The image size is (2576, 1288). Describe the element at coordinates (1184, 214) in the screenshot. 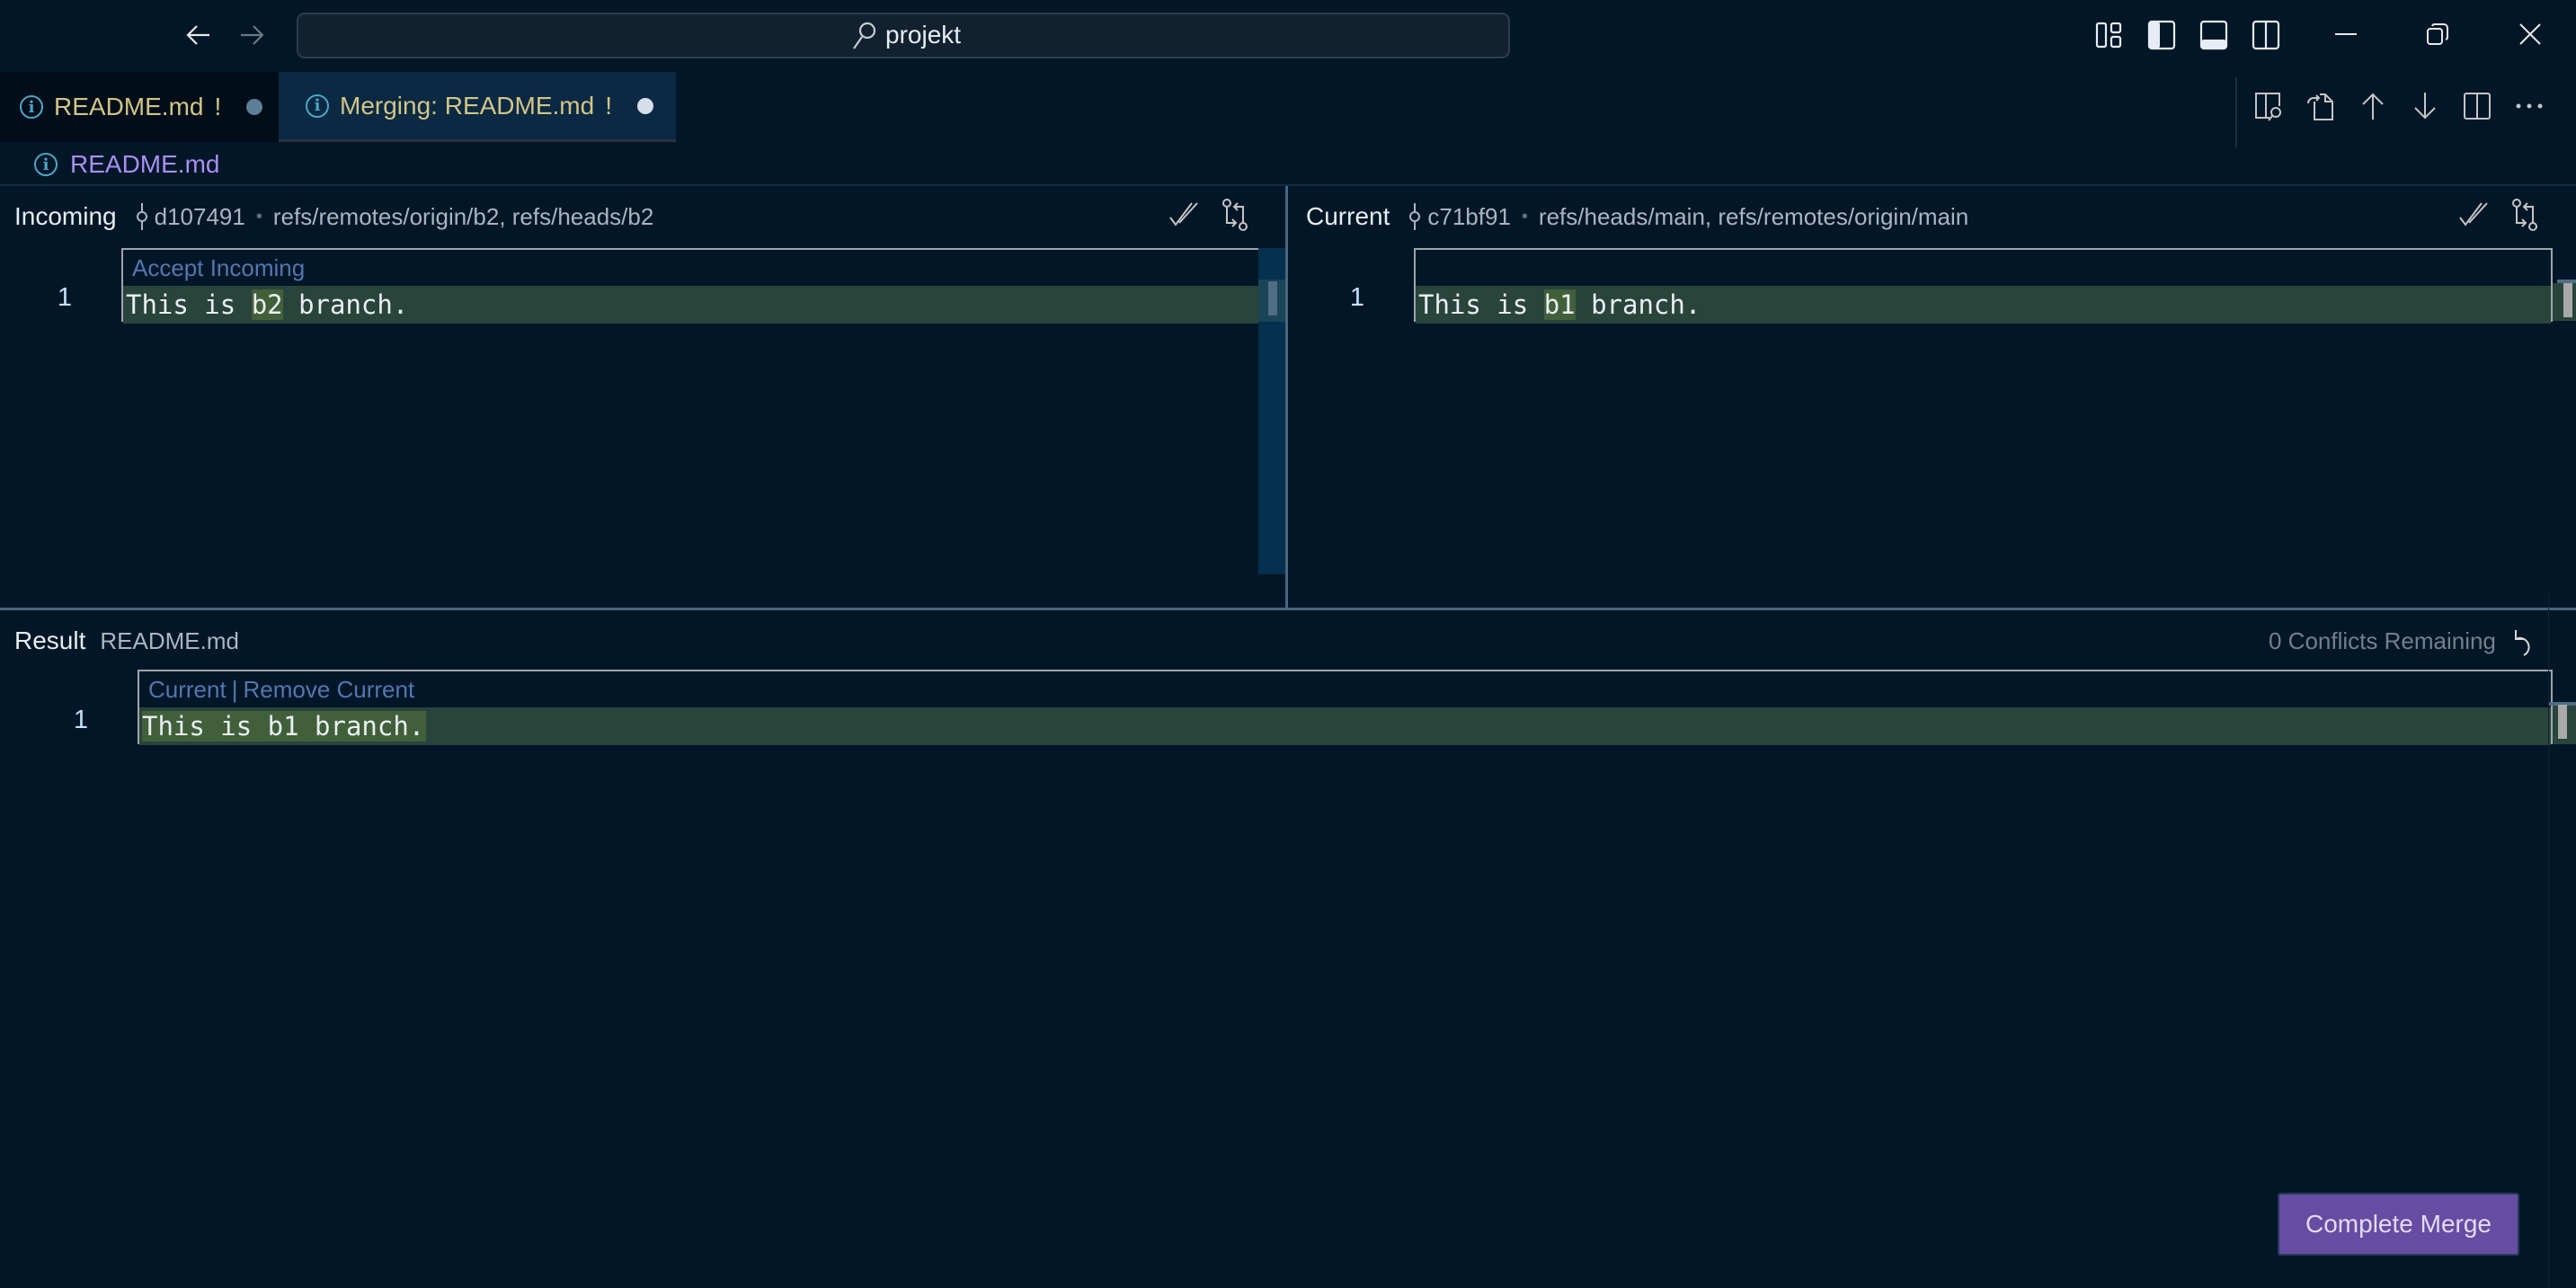

I see `accept-all-incoming-icon` at that location.